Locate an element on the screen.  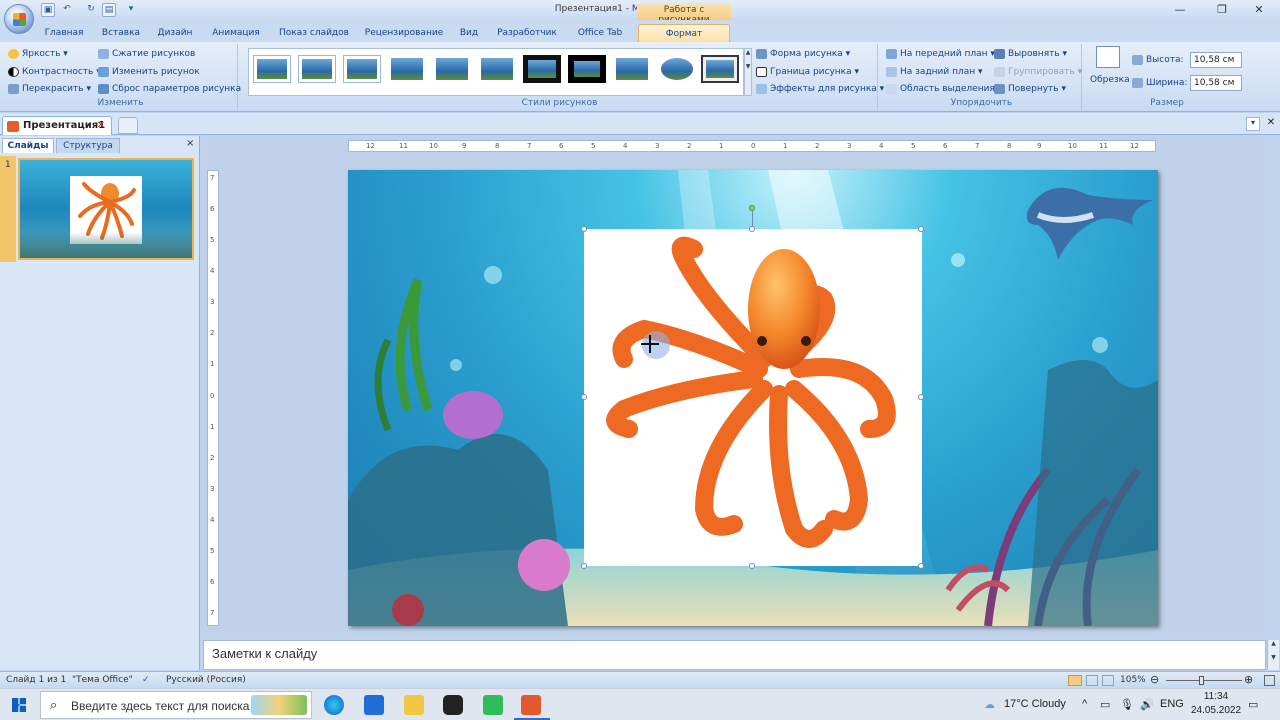
tab-view: Вид is located at coordinates (469, 33).